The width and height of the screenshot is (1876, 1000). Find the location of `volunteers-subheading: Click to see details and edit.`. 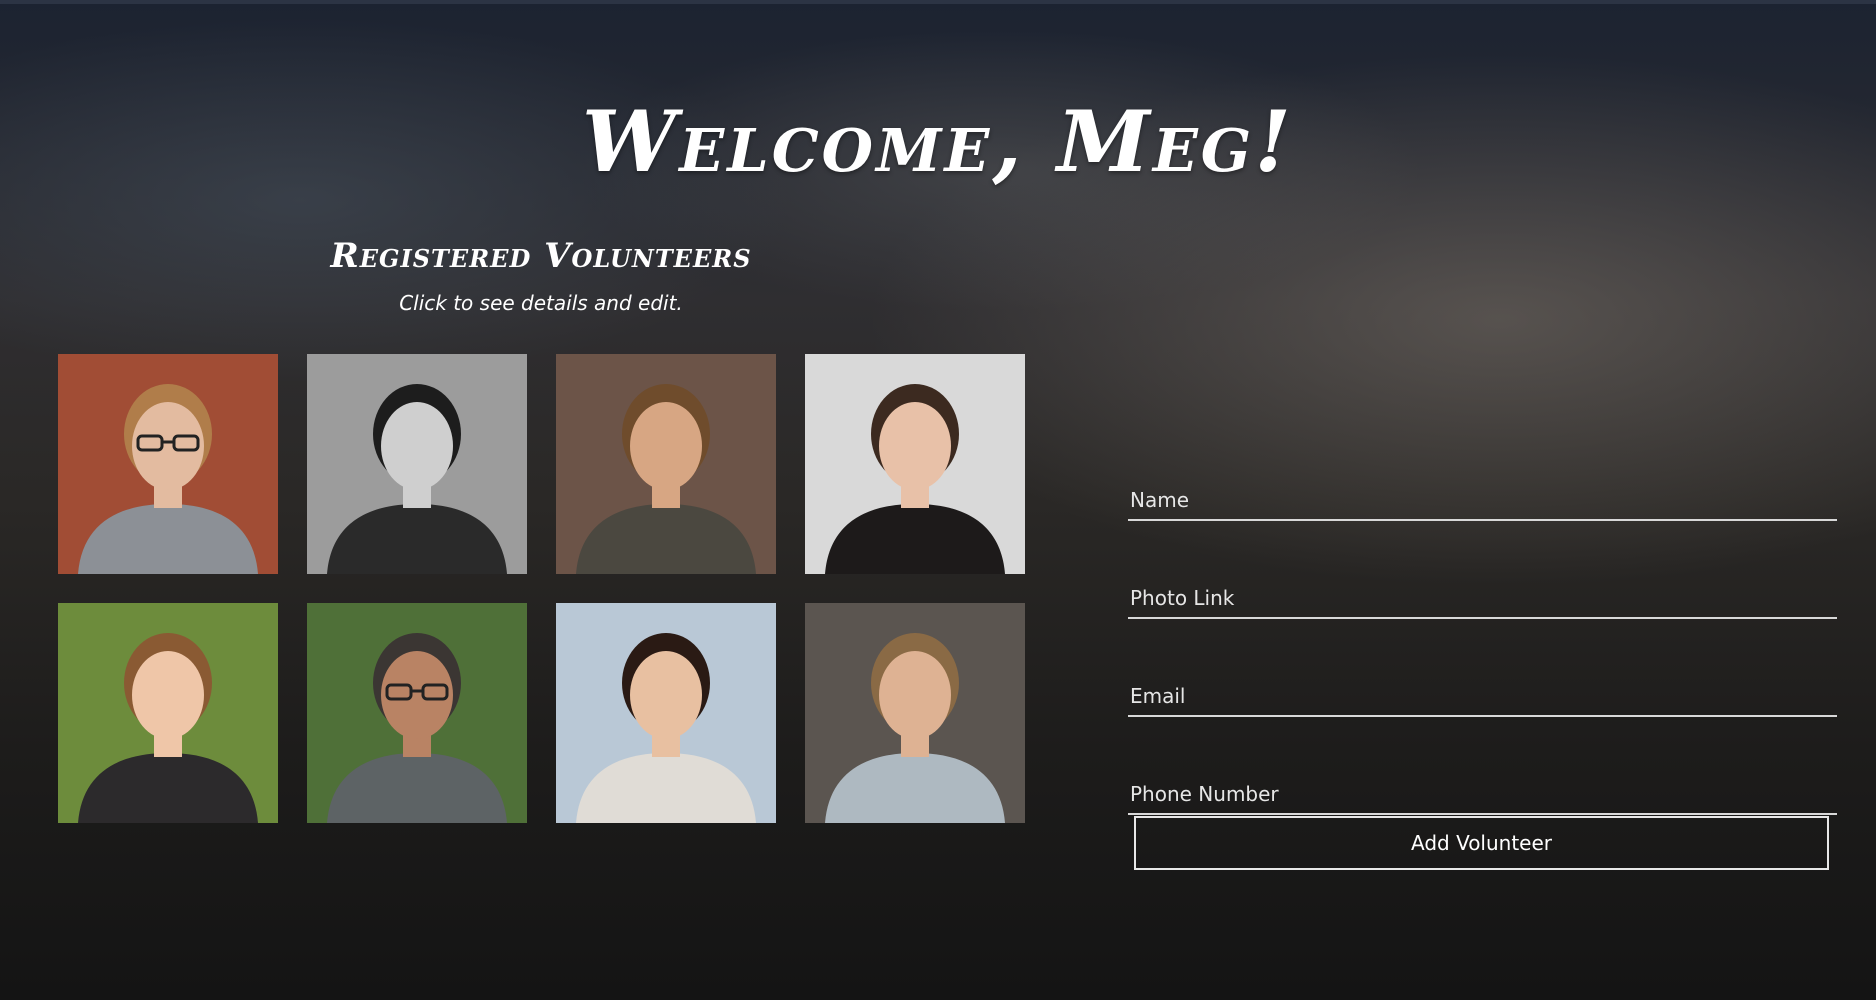

volunteers-subheading: Click to see details and edit. is located at coordinates (541, 303).